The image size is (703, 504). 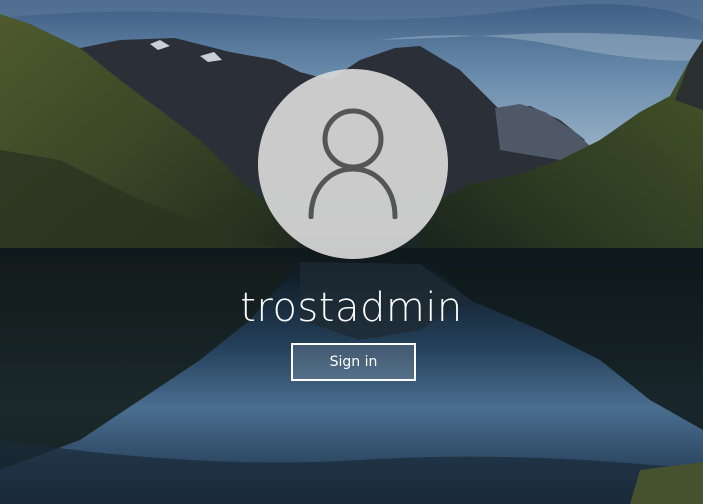 I want to click on user-avatar, so click(x=353, y=164).